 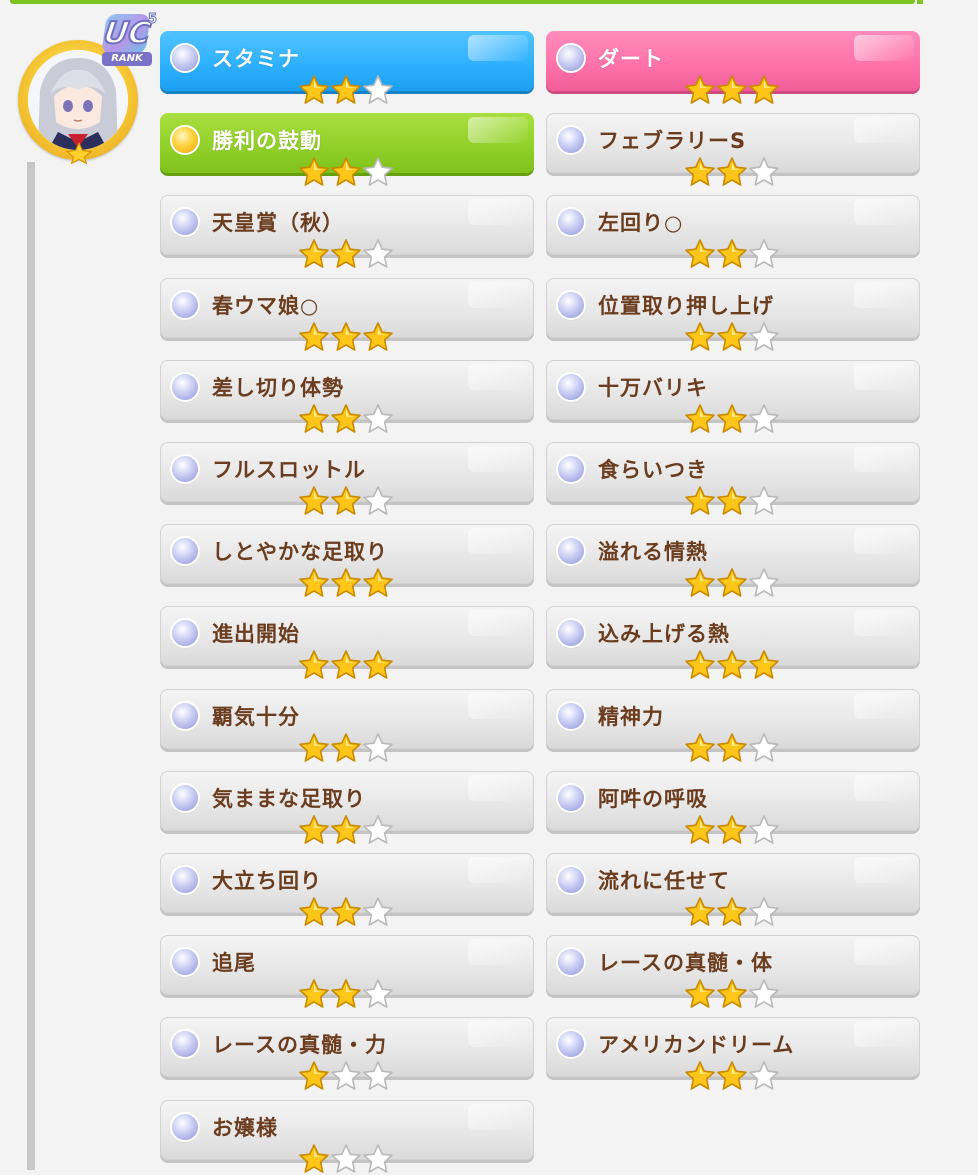 What do you see at coordinates (653, 799) in the screenshot?
I see `skill-name: 阿吽の呼吸` at bounding box center [653, 799].